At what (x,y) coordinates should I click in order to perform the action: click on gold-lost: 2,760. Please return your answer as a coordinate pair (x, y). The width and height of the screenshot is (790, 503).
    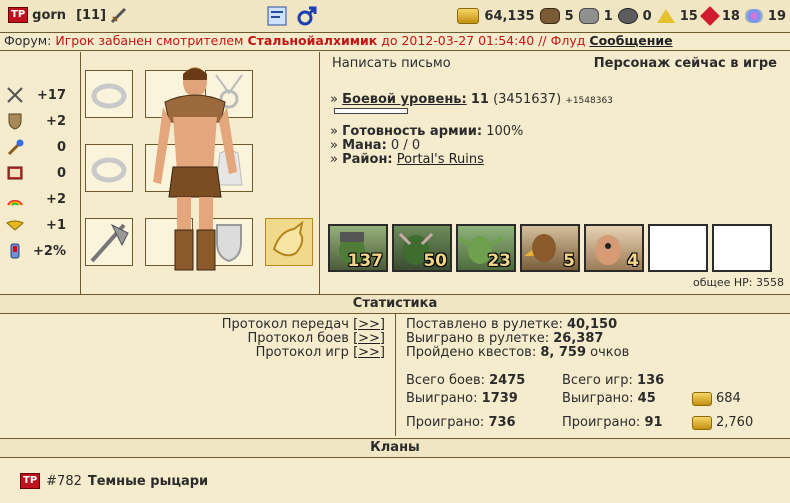
    Looking at the image, I should click on (722, 422).